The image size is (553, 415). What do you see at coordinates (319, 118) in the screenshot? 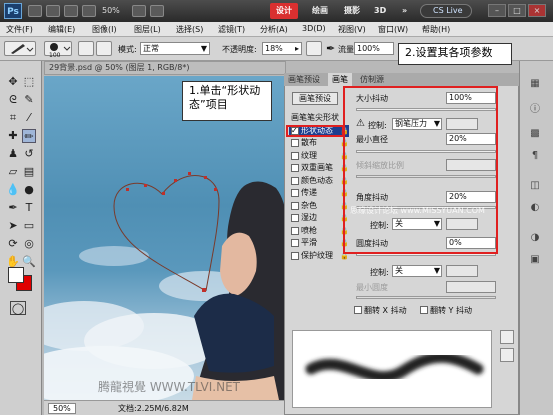
I see `list-item-tip-shape: 画笔笔尖形状` at bounding box center [319, 118].